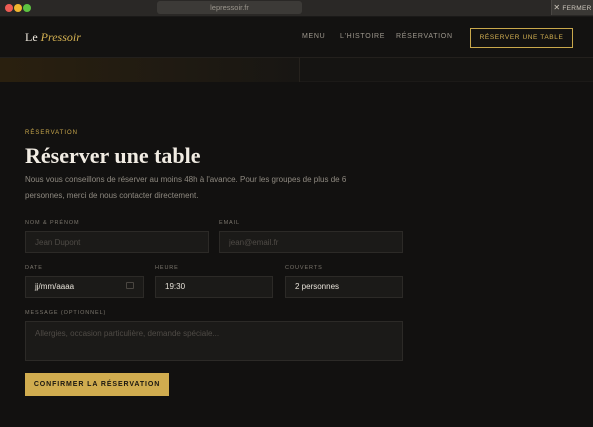  I want to click on nav-link-histoire: L'HISTOIRE, so click(362, 36).